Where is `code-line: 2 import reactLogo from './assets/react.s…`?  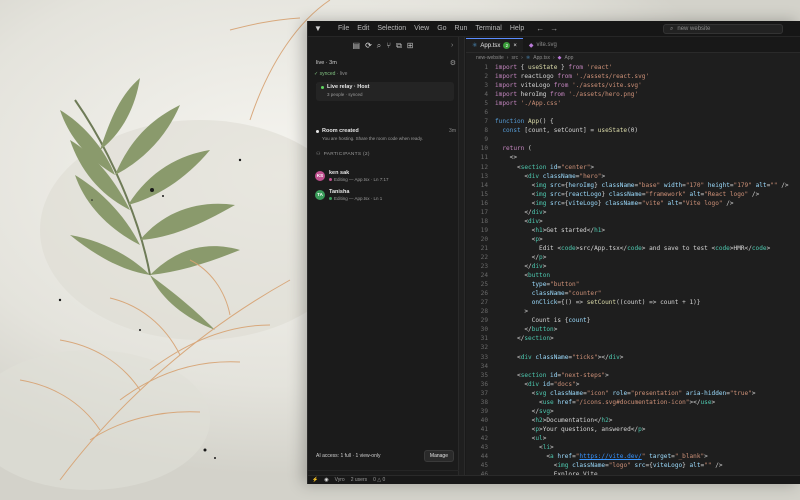
code-line: 2 import reactLogo from './assets/react.s… is located at coordinates (633, 76).